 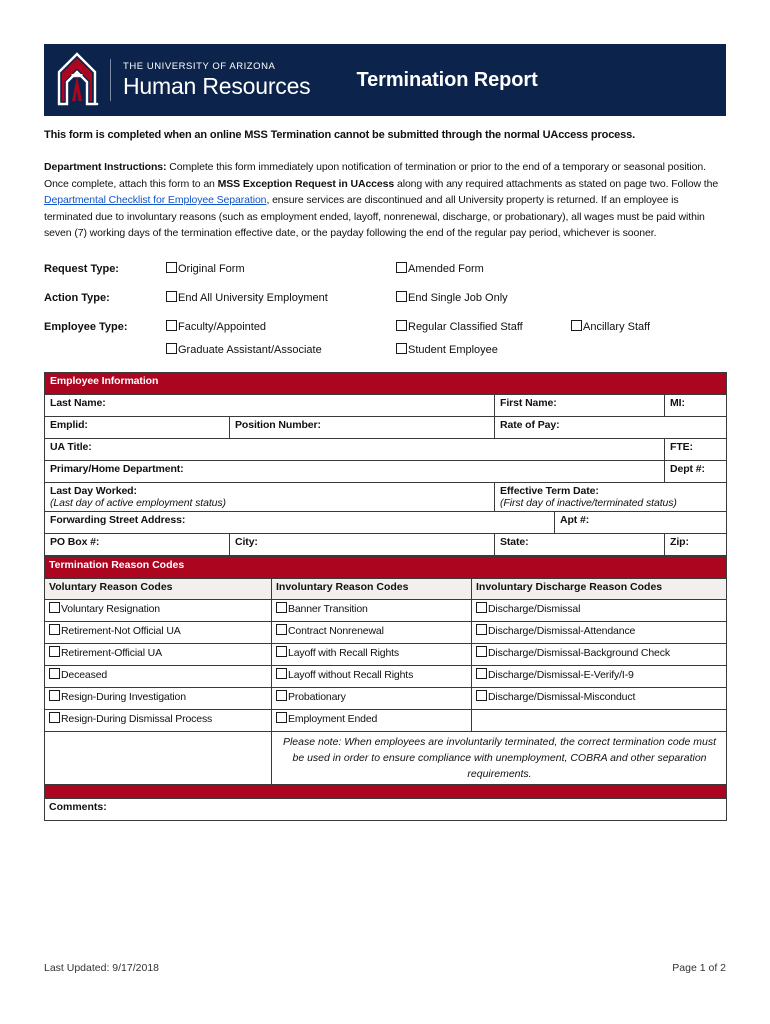 What do you see at coordinates (561, 674) in the screenshot?
I see `label-discharge-dismissal-everify-i9: Discharge/Dismissal-E-Verify/I-9` at bounding box center [561, 674].